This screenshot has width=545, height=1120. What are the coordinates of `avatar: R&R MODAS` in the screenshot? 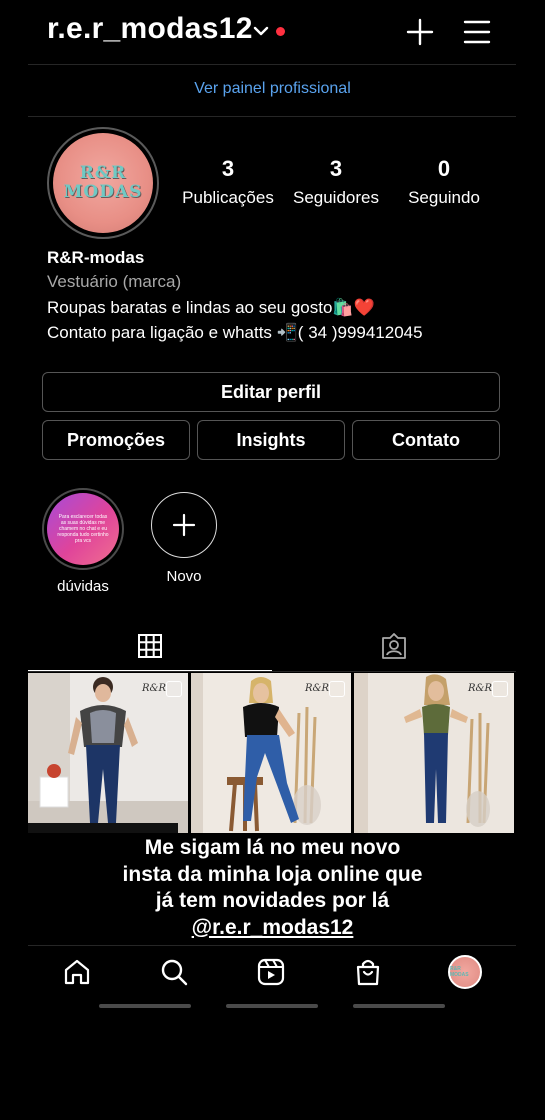 It's located at (465, 972).